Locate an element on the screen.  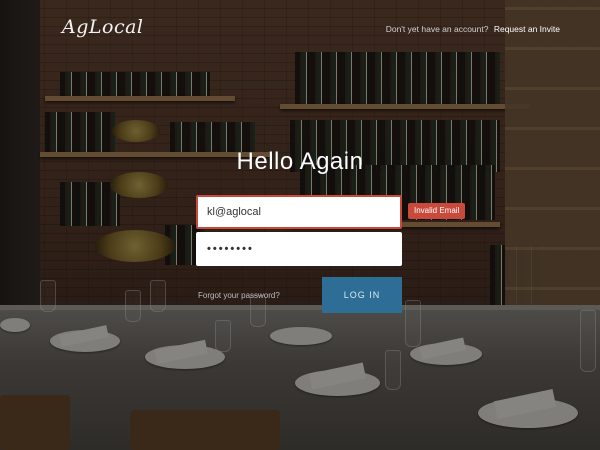
password-field is located at coordinates (299, 249).